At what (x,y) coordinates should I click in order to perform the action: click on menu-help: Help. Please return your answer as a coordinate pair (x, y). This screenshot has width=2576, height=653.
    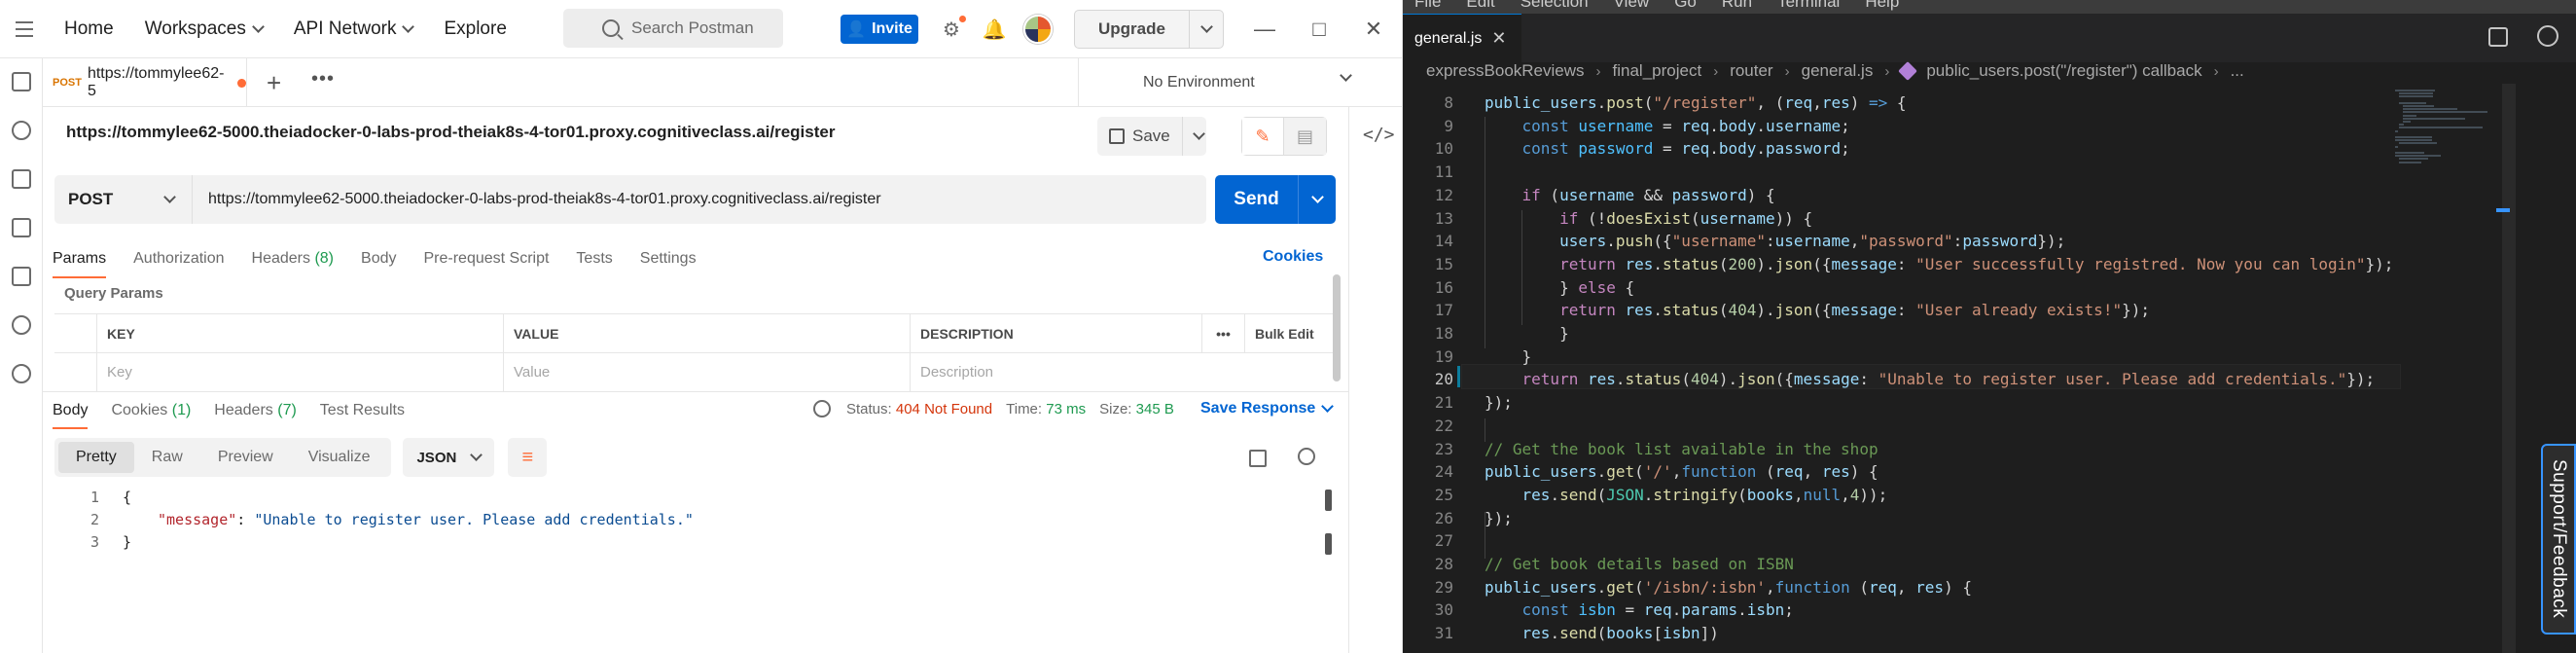
    Looking at the image, I should click on (1882, 7).